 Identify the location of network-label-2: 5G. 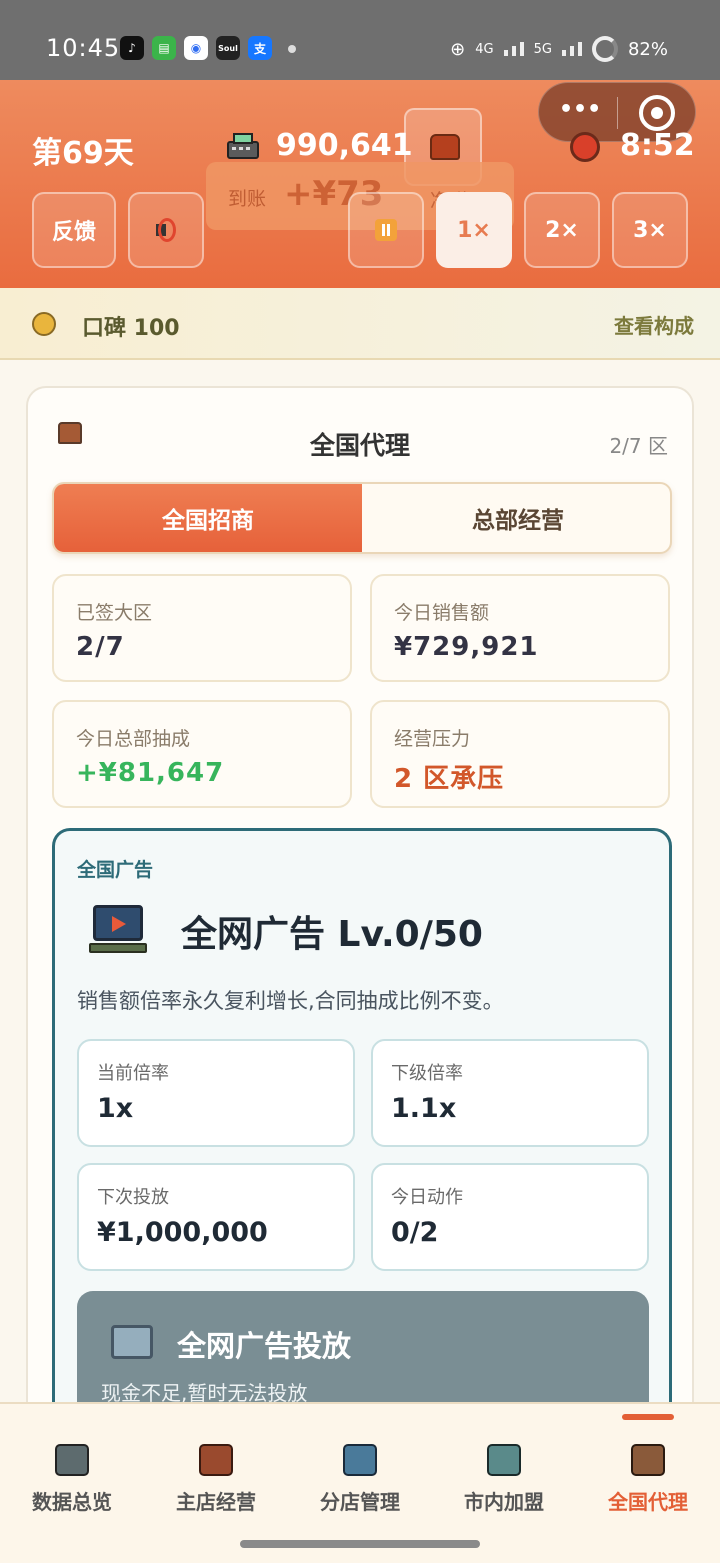
(542, 49).